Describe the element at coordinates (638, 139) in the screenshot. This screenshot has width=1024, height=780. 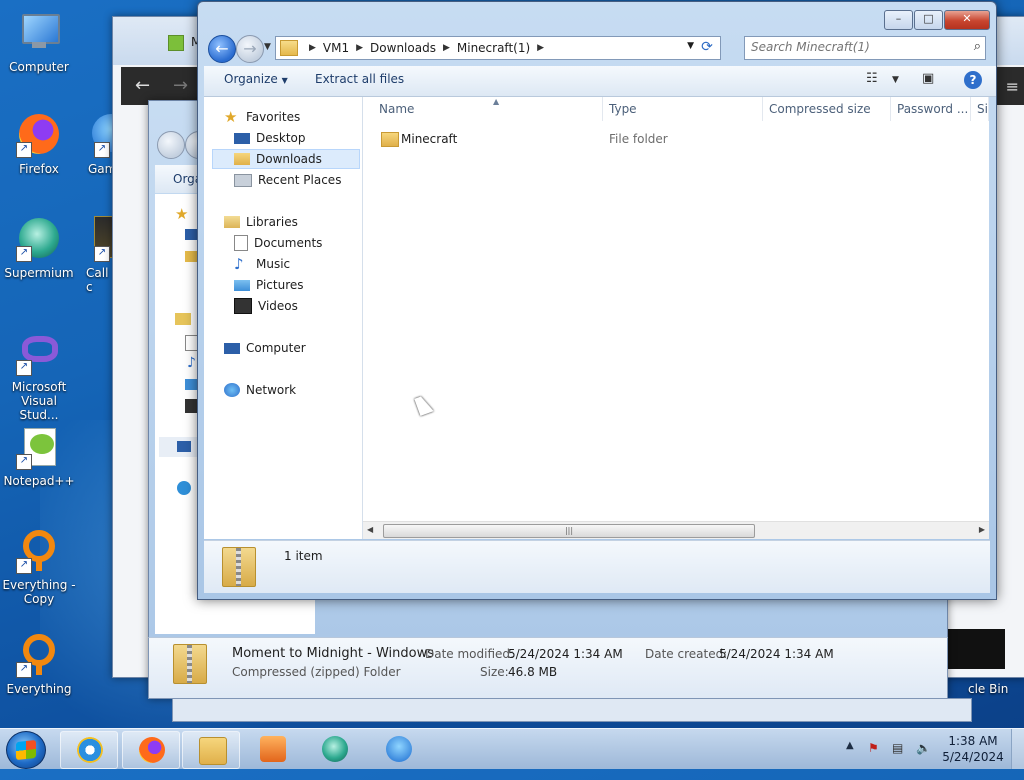
I see `item-type: File folder` at that location.